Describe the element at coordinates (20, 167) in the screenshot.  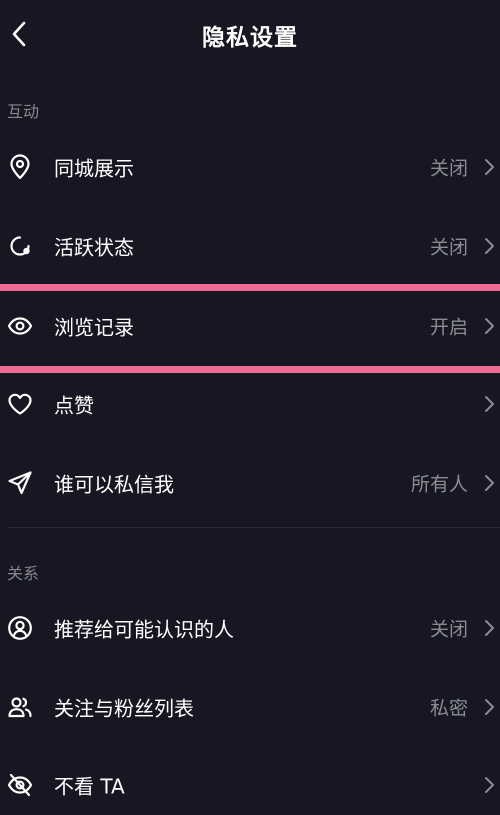
I see `location-pin-icon` at that location.